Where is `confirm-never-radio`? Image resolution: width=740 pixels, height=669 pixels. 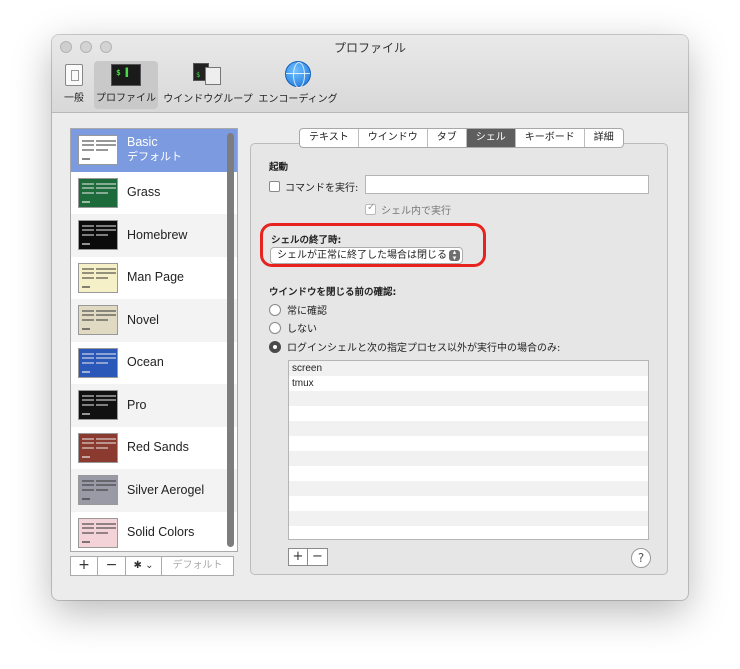
confirm-never-radio is located at coordinates (275, 327).